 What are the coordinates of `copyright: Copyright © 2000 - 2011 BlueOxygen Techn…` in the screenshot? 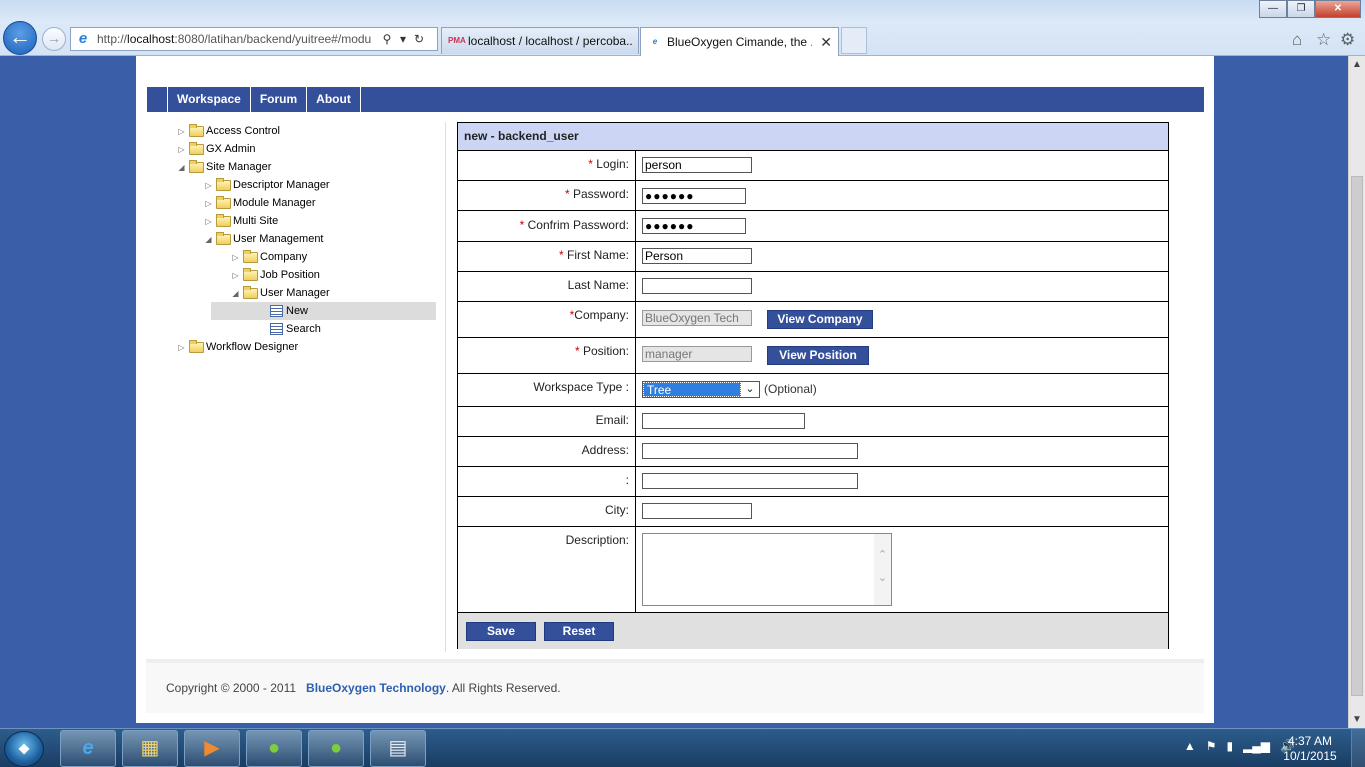 It's located at (363, 688).